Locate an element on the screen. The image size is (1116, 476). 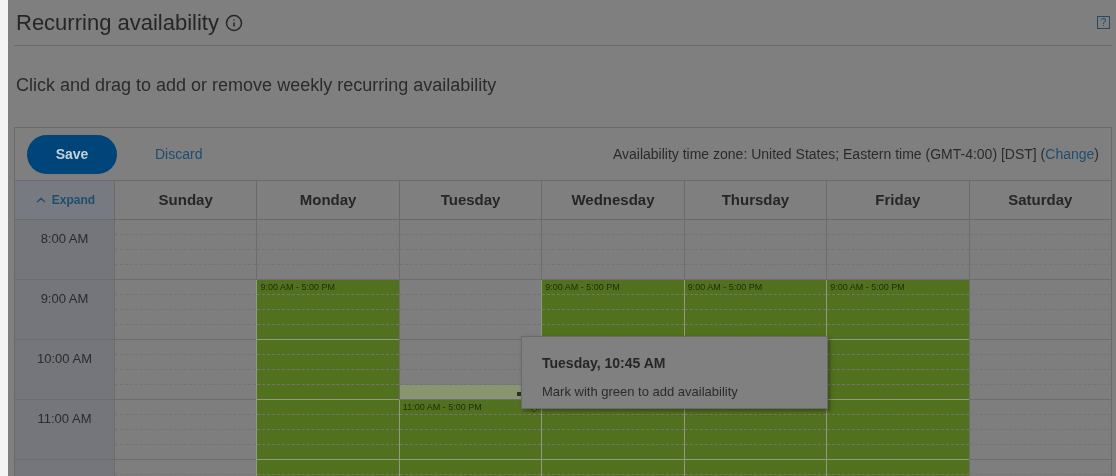
page-title: Recurring availability is located at coordinates (117, 23).